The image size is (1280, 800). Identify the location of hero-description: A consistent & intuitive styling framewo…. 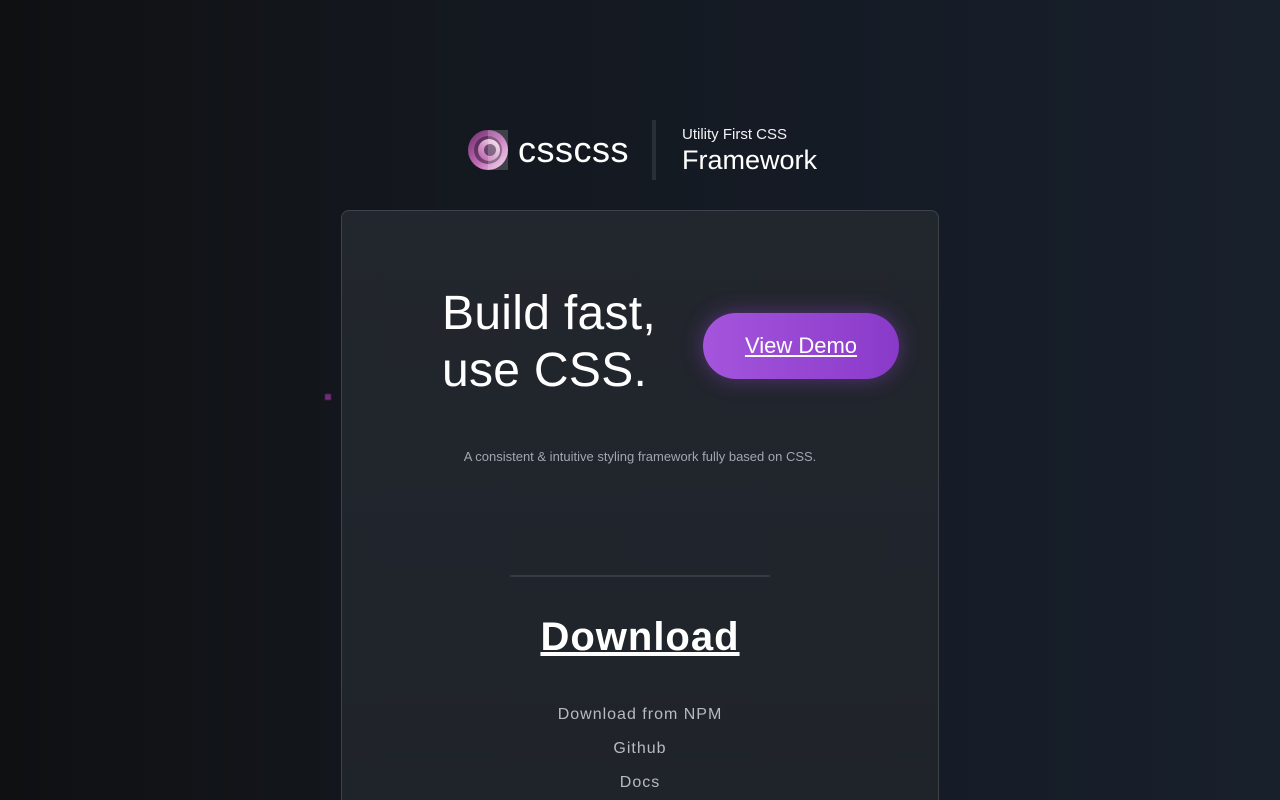
(640, 456).